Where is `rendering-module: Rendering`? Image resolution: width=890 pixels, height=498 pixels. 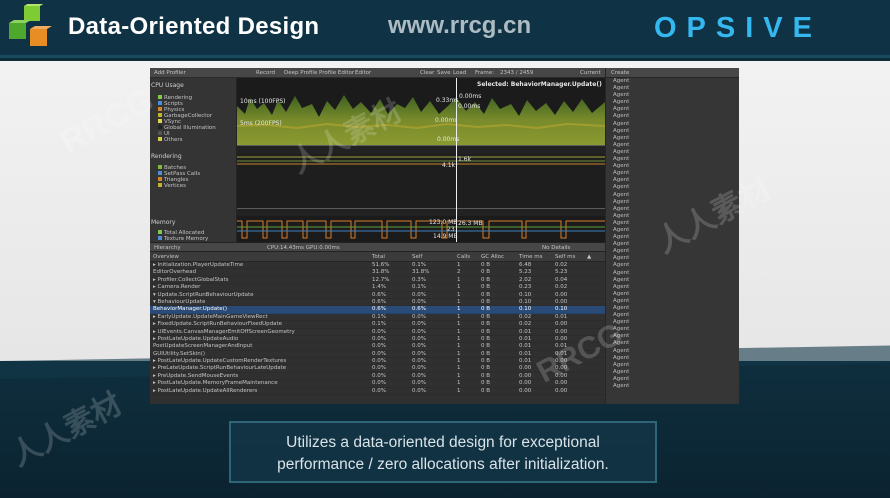
rendering-module: Rendering is located at coordinates (166, 156).